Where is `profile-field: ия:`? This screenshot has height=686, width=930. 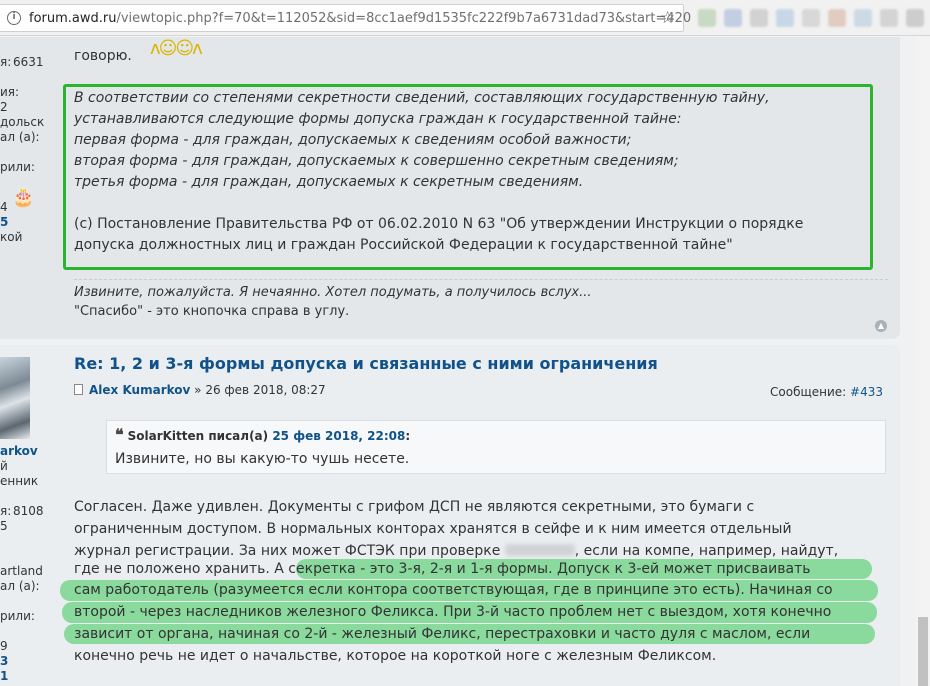 profile-field: ия: is located at coordinates (10, 92).